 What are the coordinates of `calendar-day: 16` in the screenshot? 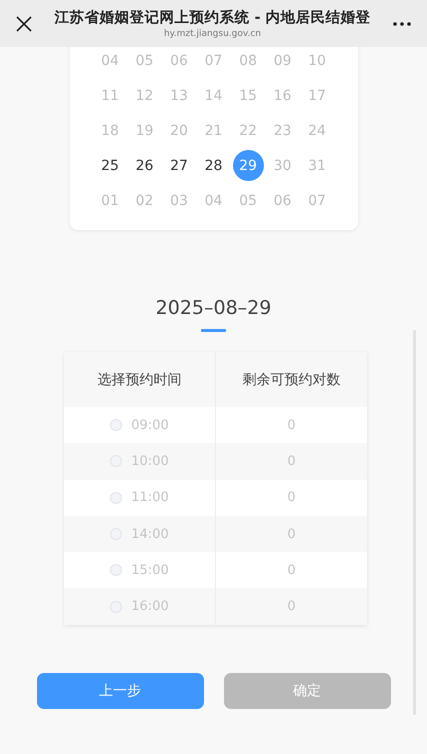 It's located at (282, 95).